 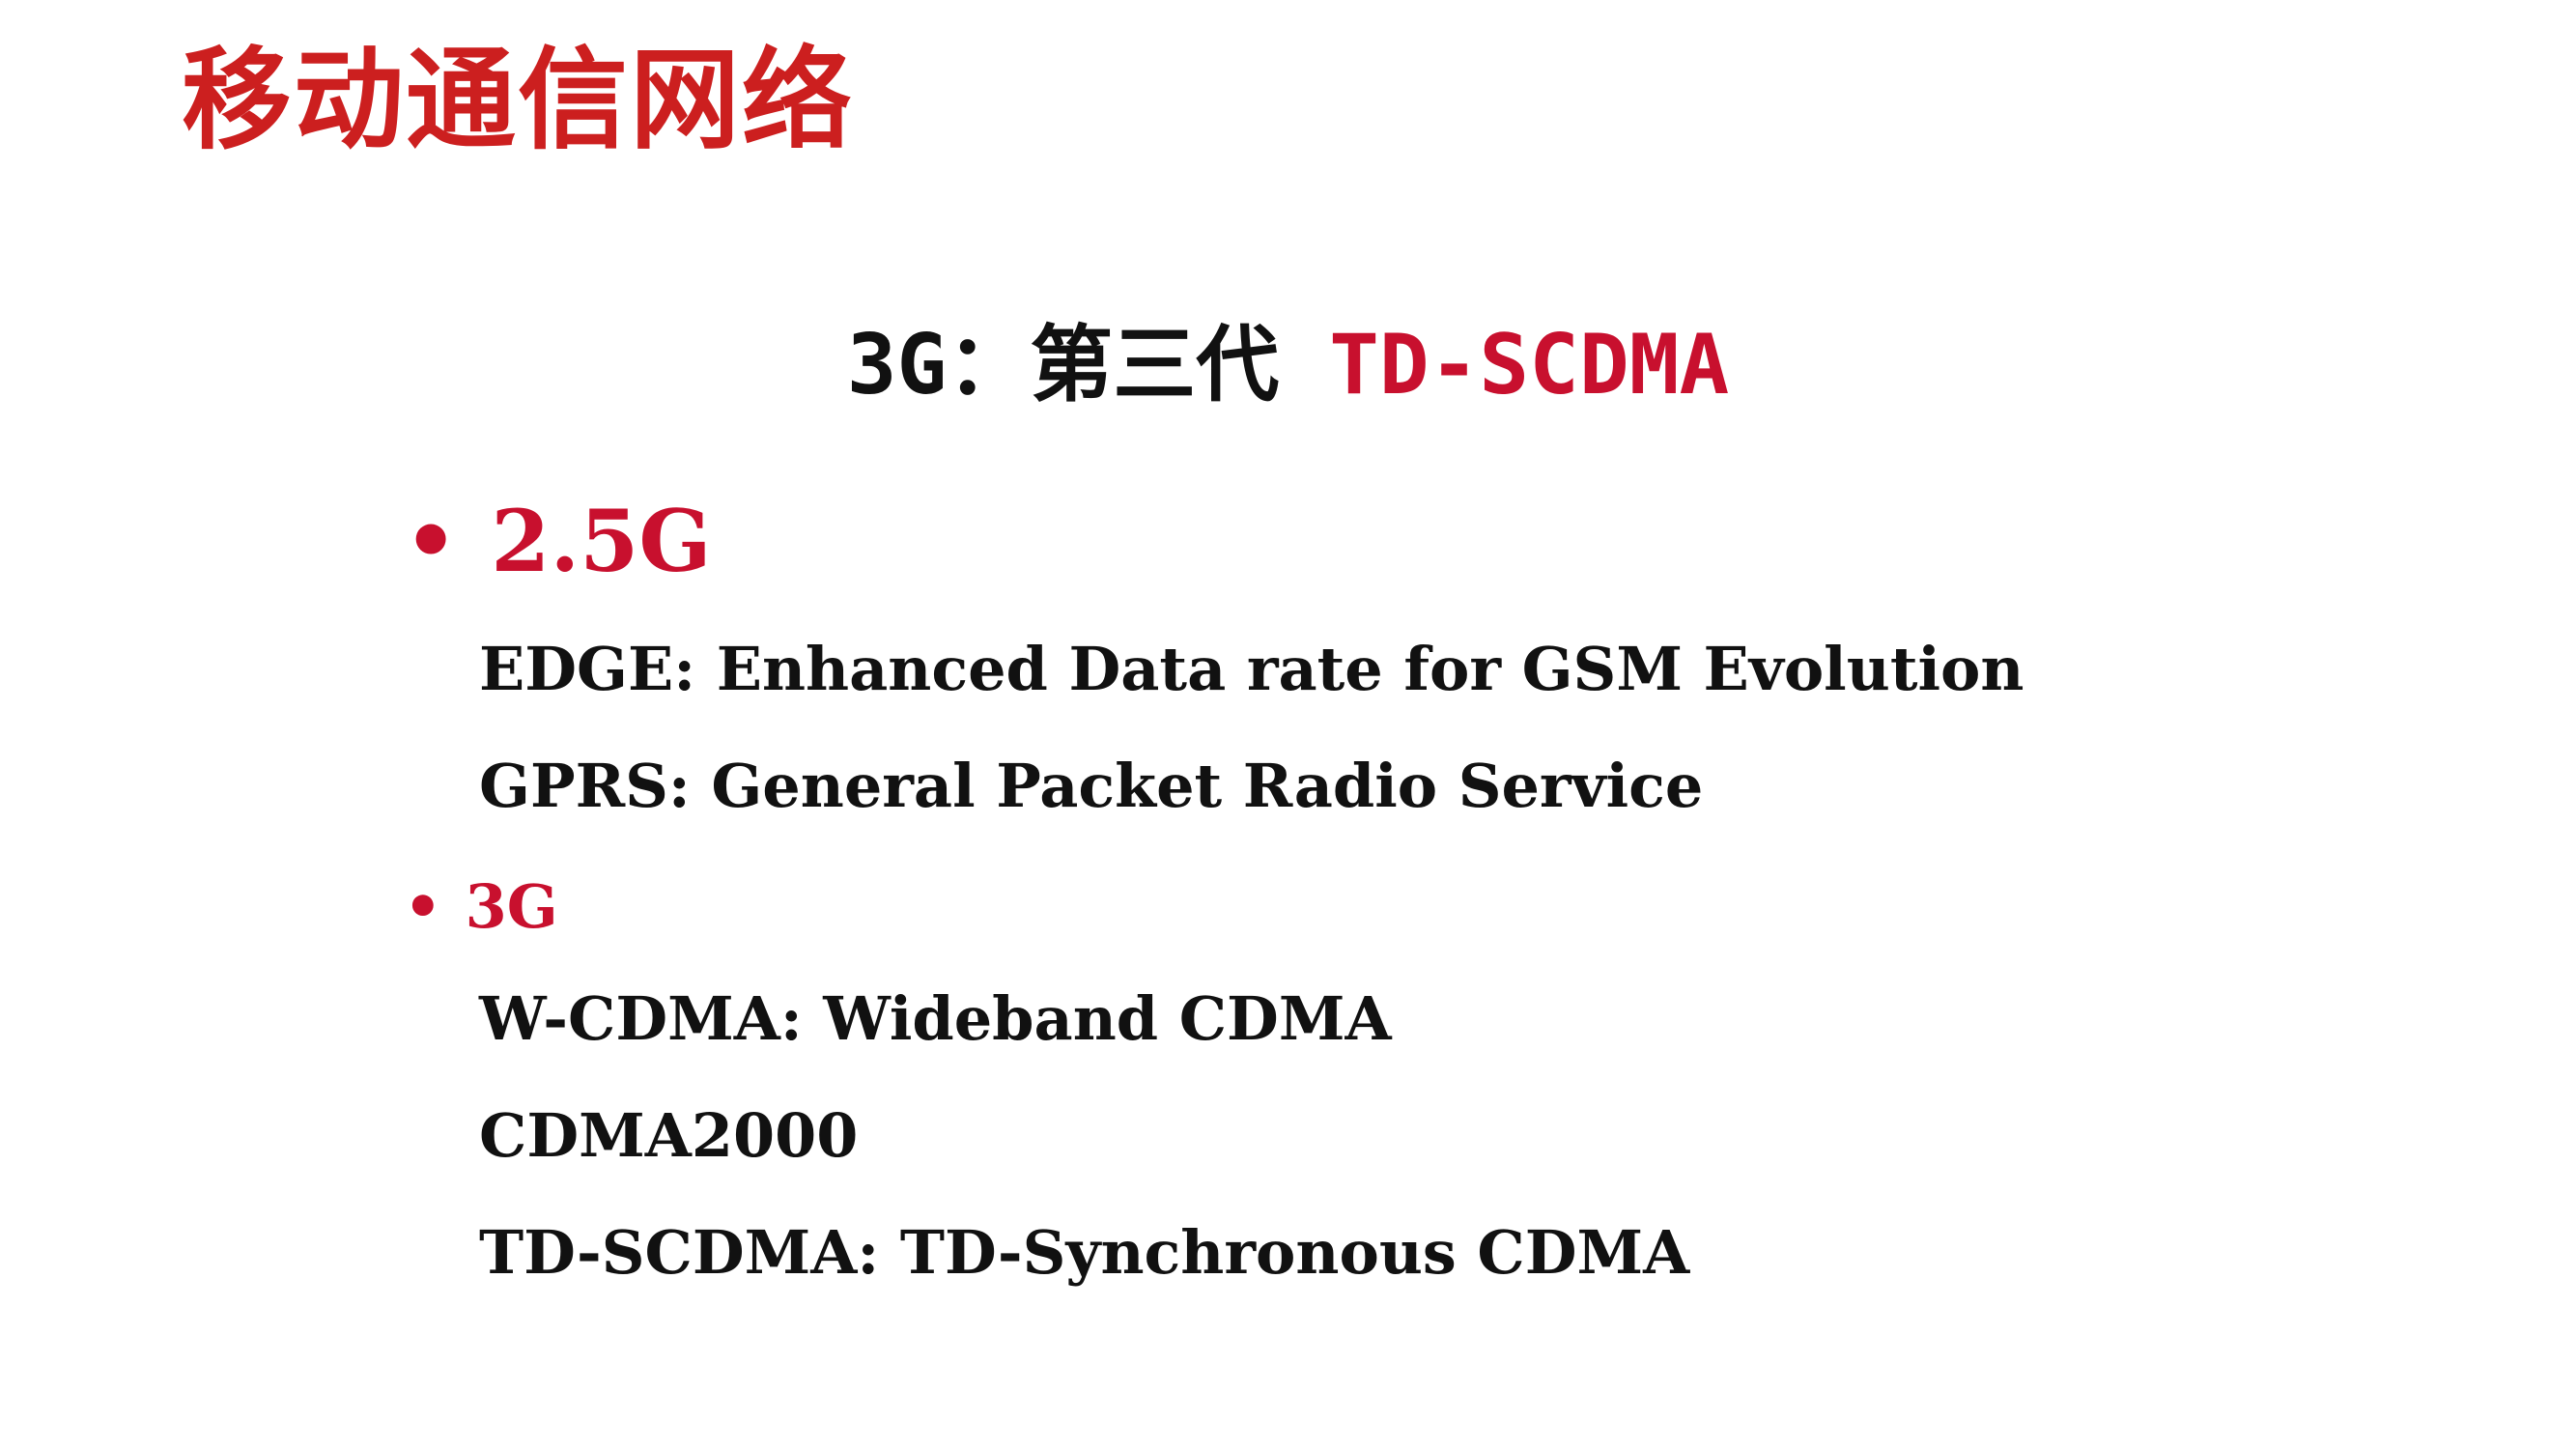 I want to click on slide-subtitle: 3G：第三代 TD-SCDMA, so click(x=1288, y=365).